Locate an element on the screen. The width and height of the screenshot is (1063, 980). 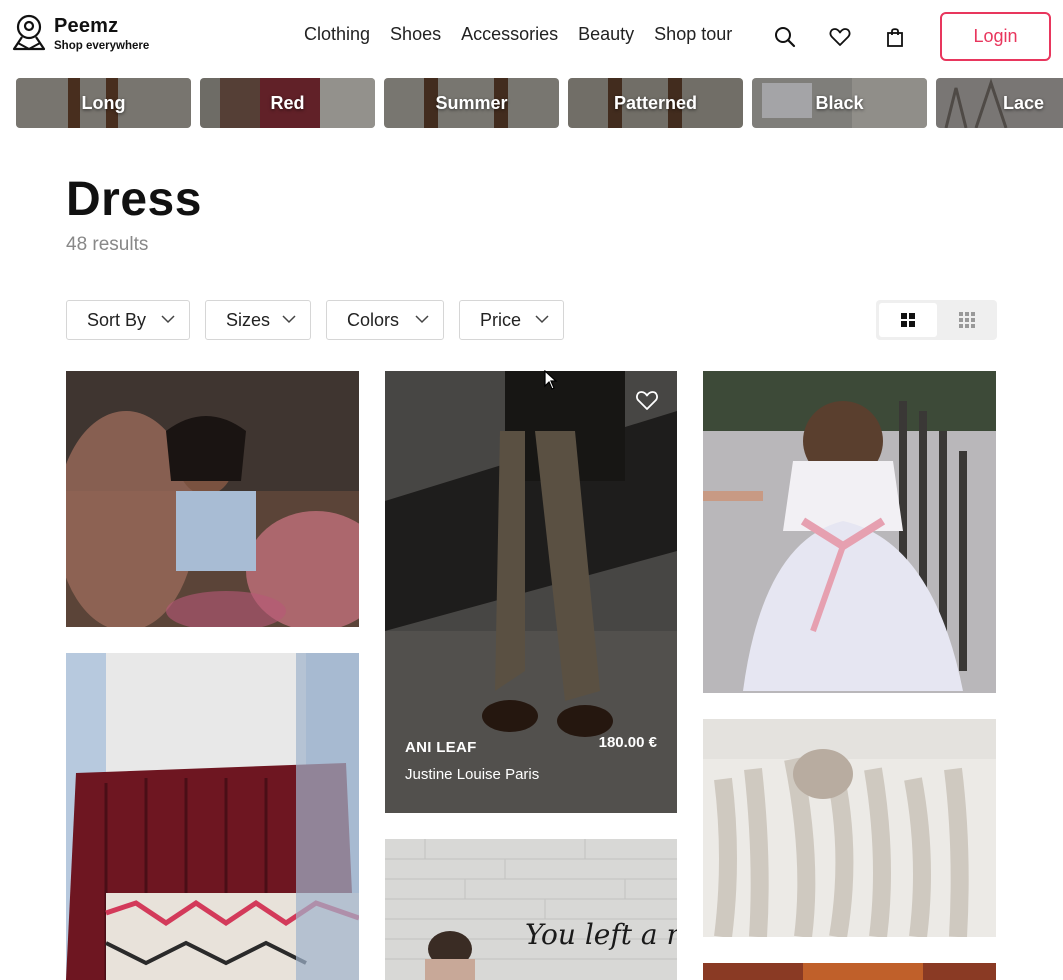
view-toggle is located at coordinates (936, 320).